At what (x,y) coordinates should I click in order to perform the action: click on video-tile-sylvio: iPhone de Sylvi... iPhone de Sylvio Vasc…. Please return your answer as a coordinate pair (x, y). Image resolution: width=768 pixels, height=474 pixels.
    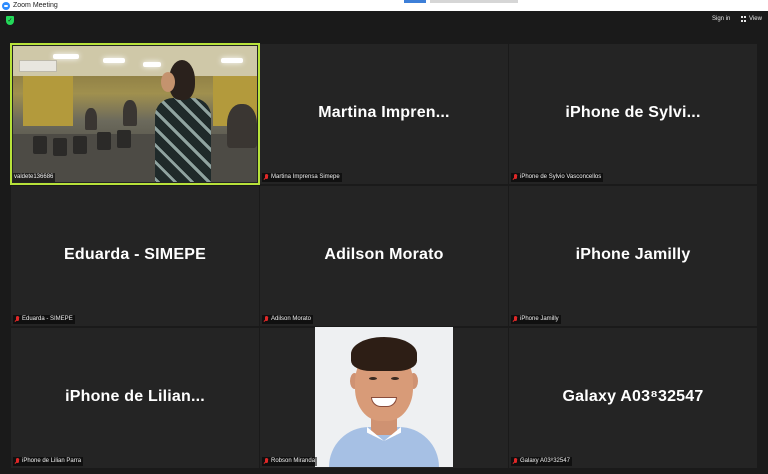
    Looking at the image, I should click on (633, 114).